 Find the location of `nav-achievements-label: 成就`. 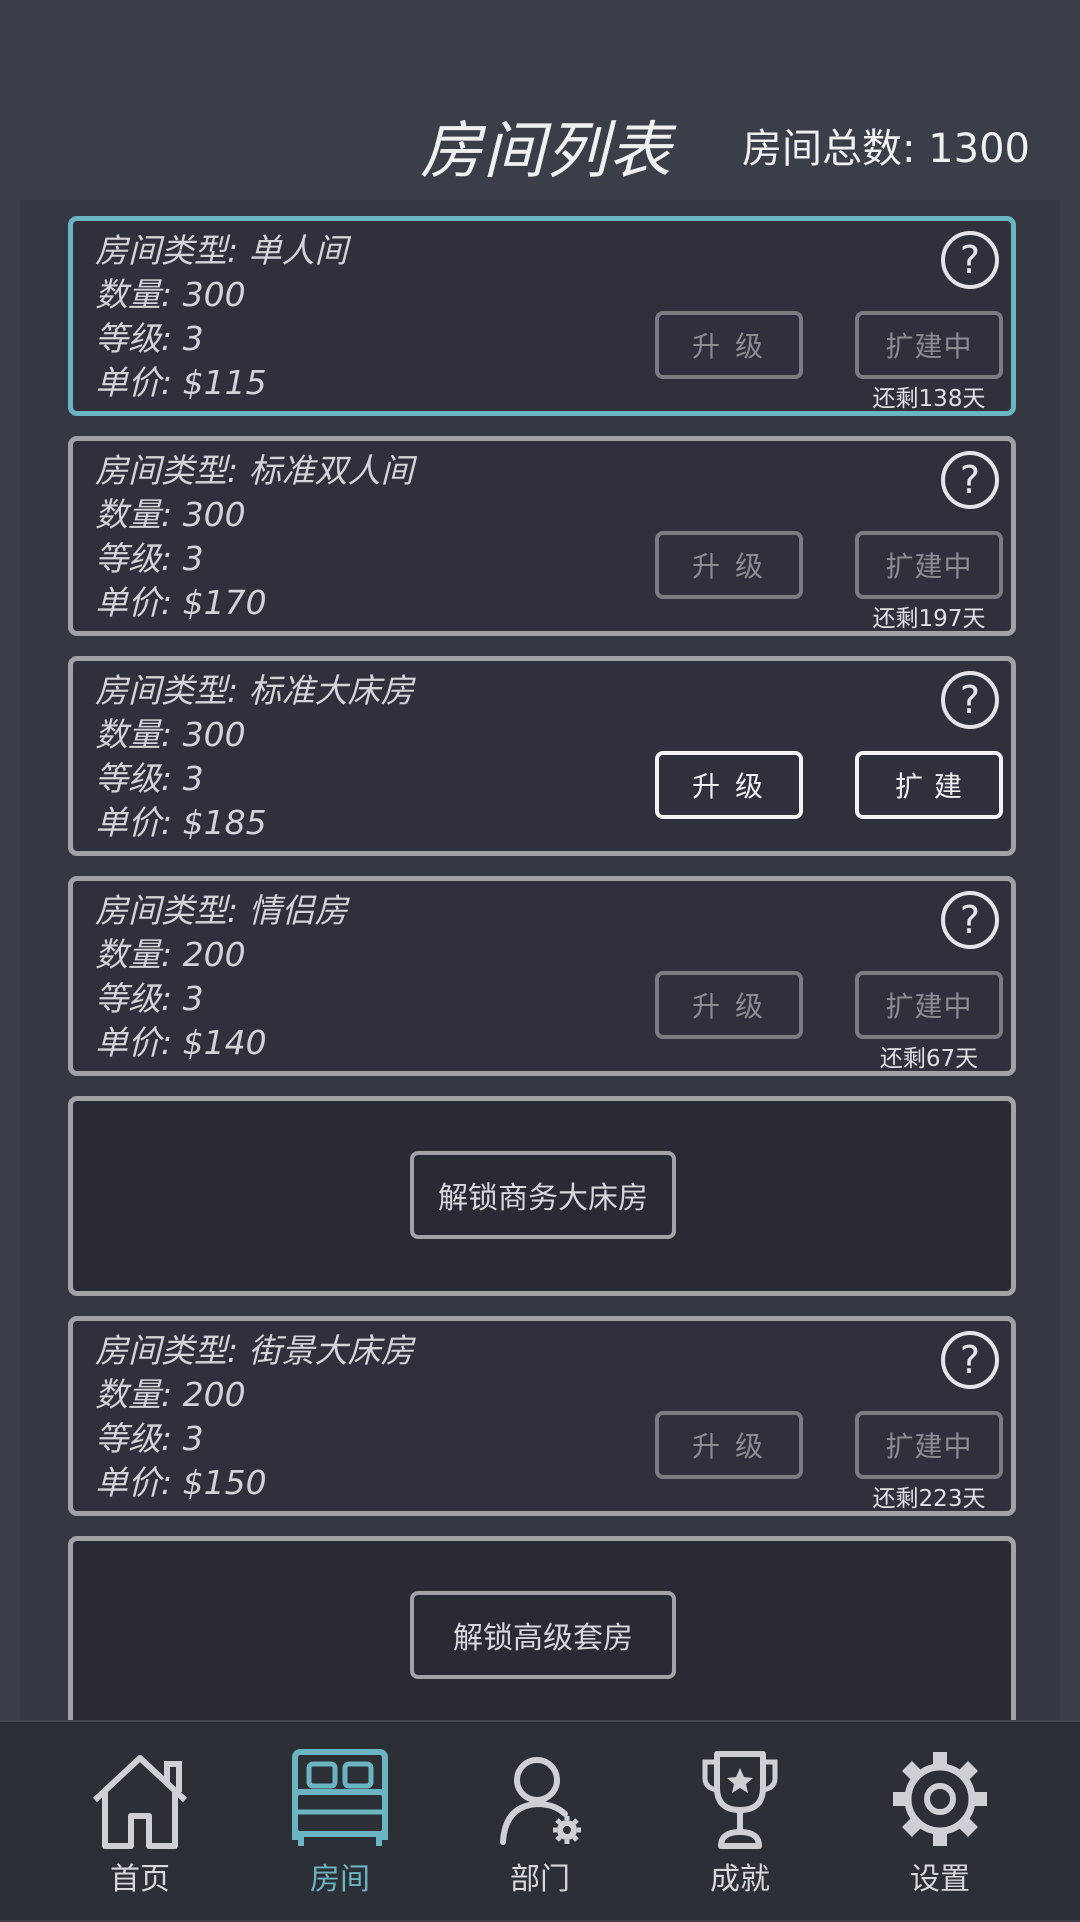

nav-achievements-label: 成就 is located at coordinates (740, 1879).